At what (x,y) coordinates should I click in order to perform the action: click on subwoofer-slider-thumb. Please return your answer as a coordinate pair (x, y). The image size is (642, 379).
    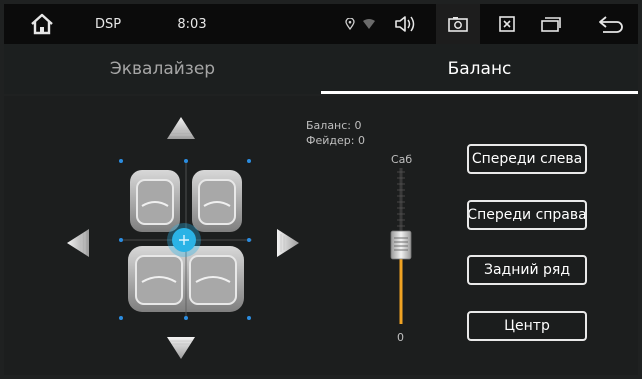
    Looking at the image, I should click on (401, 245).